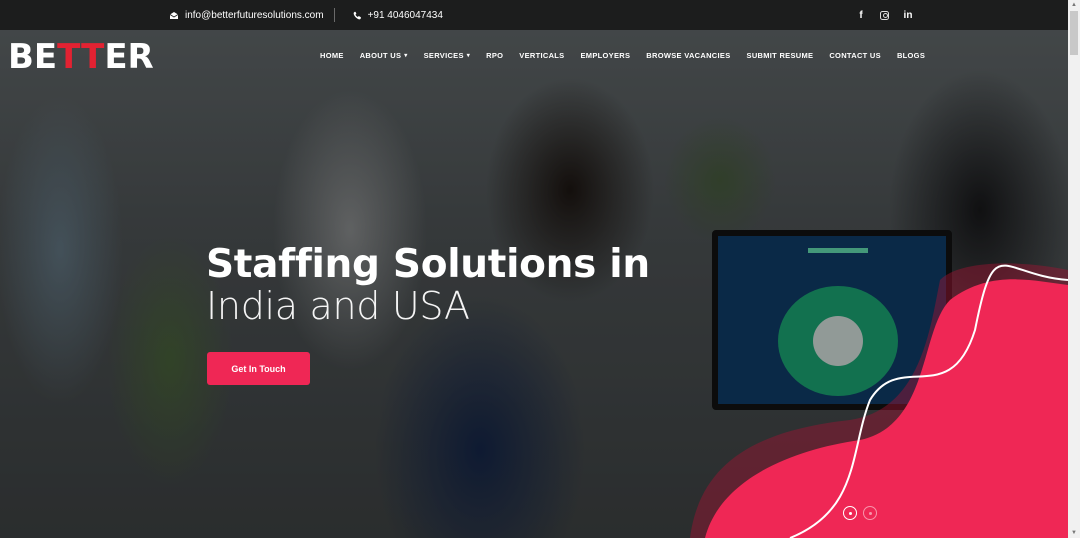 The width and height of the screenshot is (1080, 538). I want to click on email-link: info@betterfuturesolutions.com, so click(246, 15).